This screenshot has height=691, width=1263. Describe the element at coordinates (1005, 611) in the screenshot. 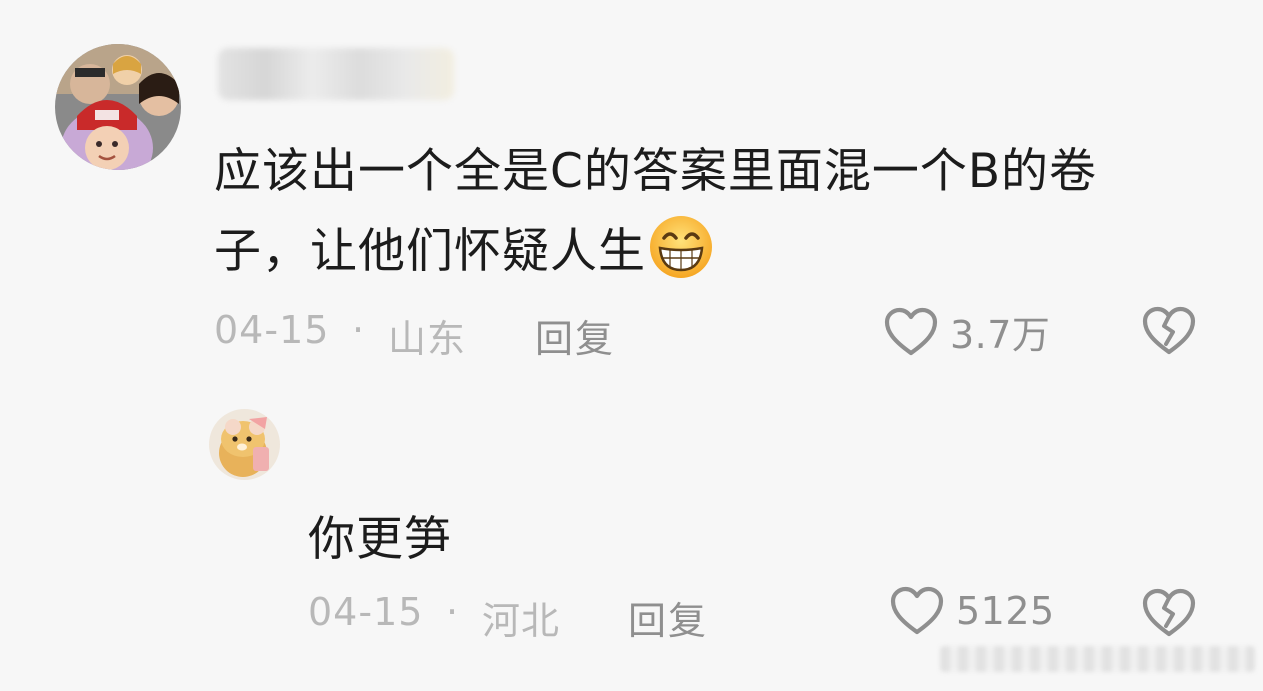

I see `like-count: 5125` at that location.